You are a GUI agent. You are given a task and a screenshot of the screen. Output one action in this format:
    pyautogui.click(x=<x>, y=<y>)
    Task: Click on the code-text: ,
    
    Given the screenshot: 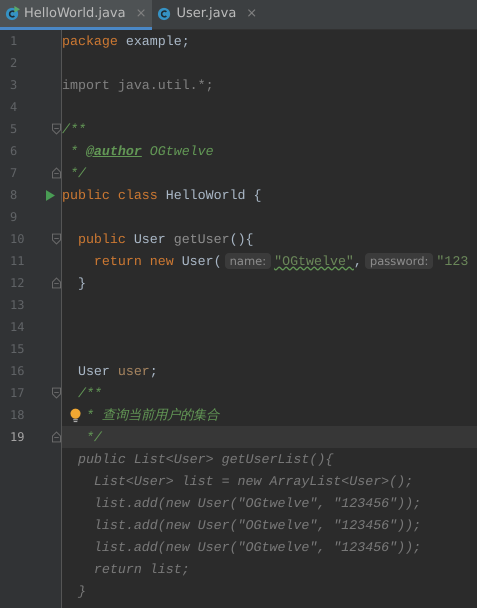 What is the action you would take?
    pyautogui.click(x=358, y=261)
    